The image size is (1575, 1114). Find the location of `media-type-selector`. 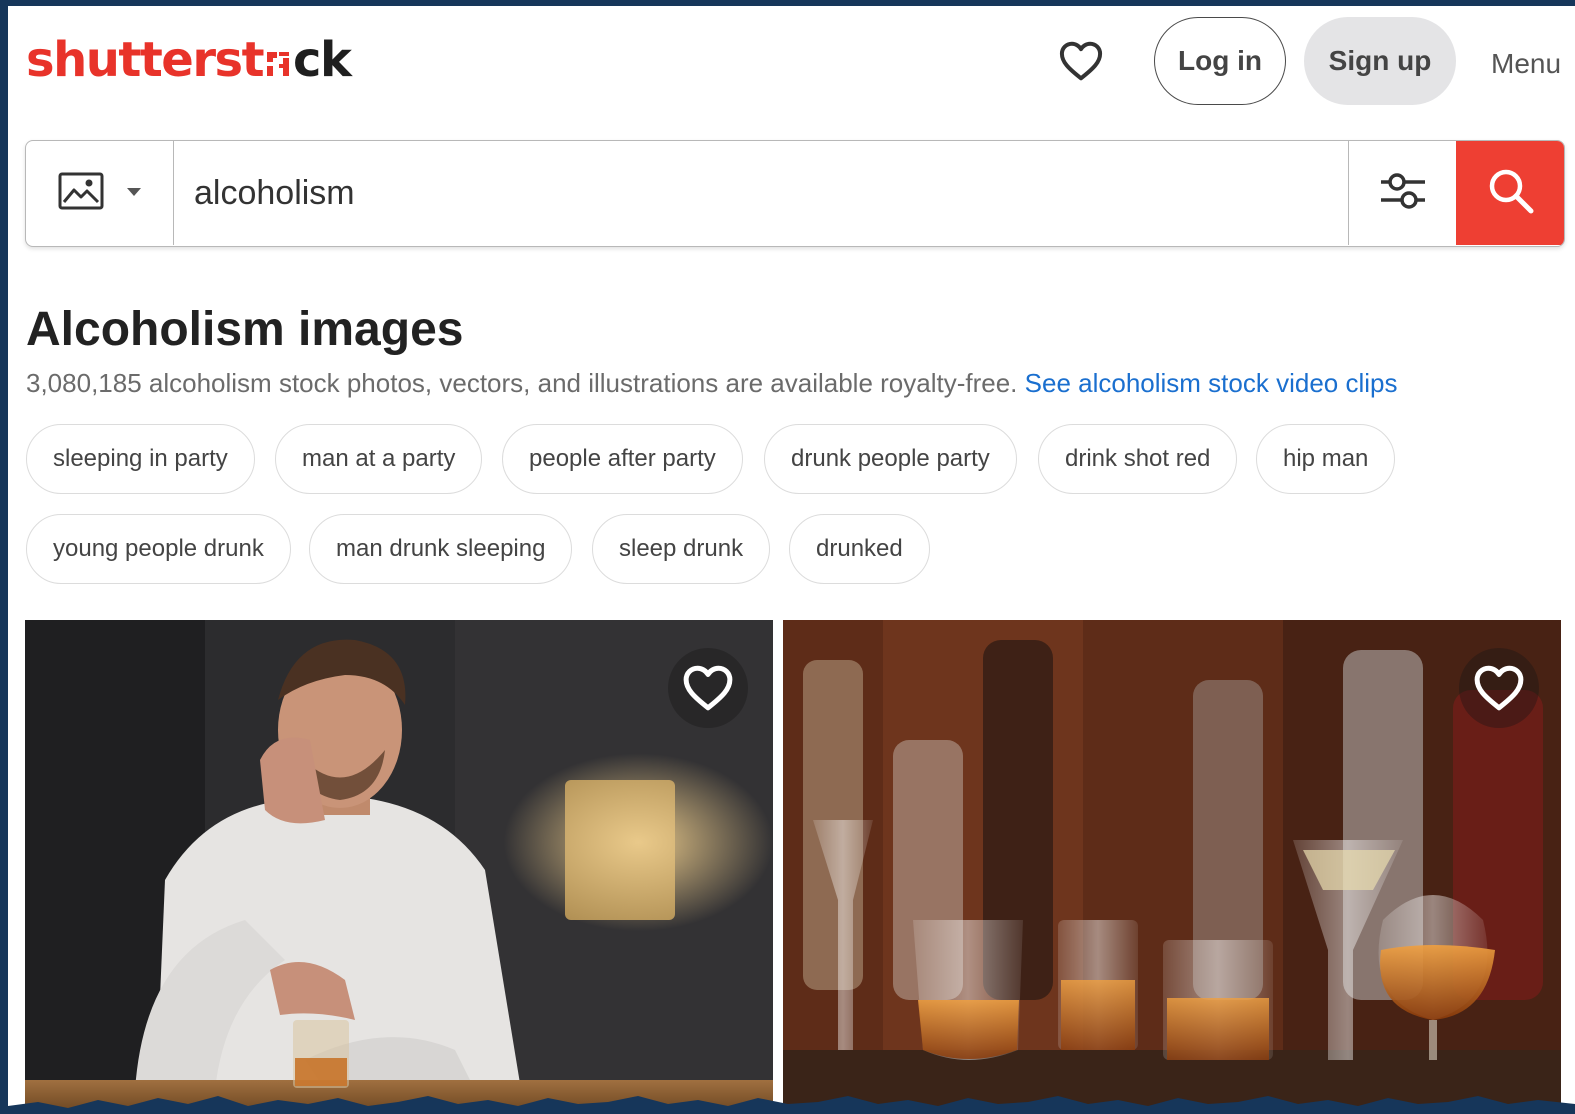

media-type-selector is located at coordinates (100, 193).